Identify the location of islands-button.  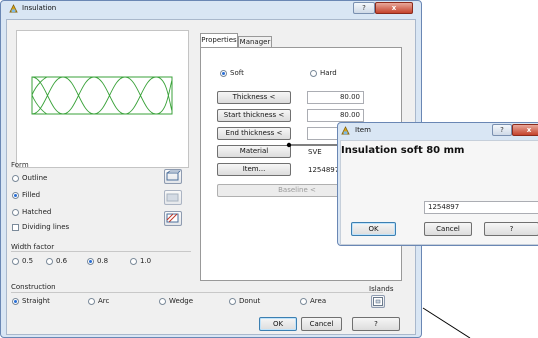
(378, 301).